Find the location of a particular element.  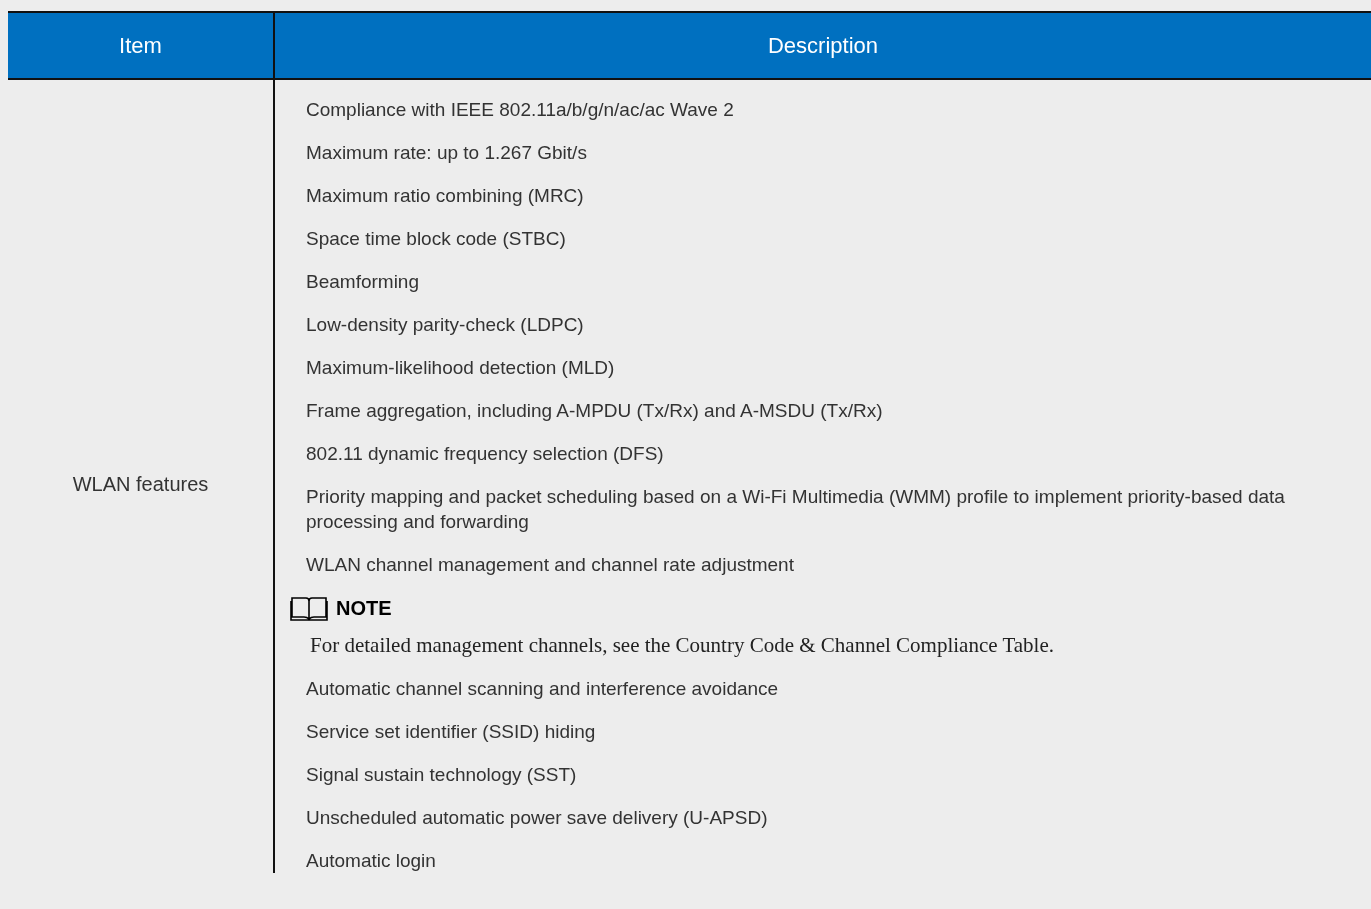

note-text: For detailed management channels, see the Country Code & Channel Compliance Table. is located at coordinates (683, 645).